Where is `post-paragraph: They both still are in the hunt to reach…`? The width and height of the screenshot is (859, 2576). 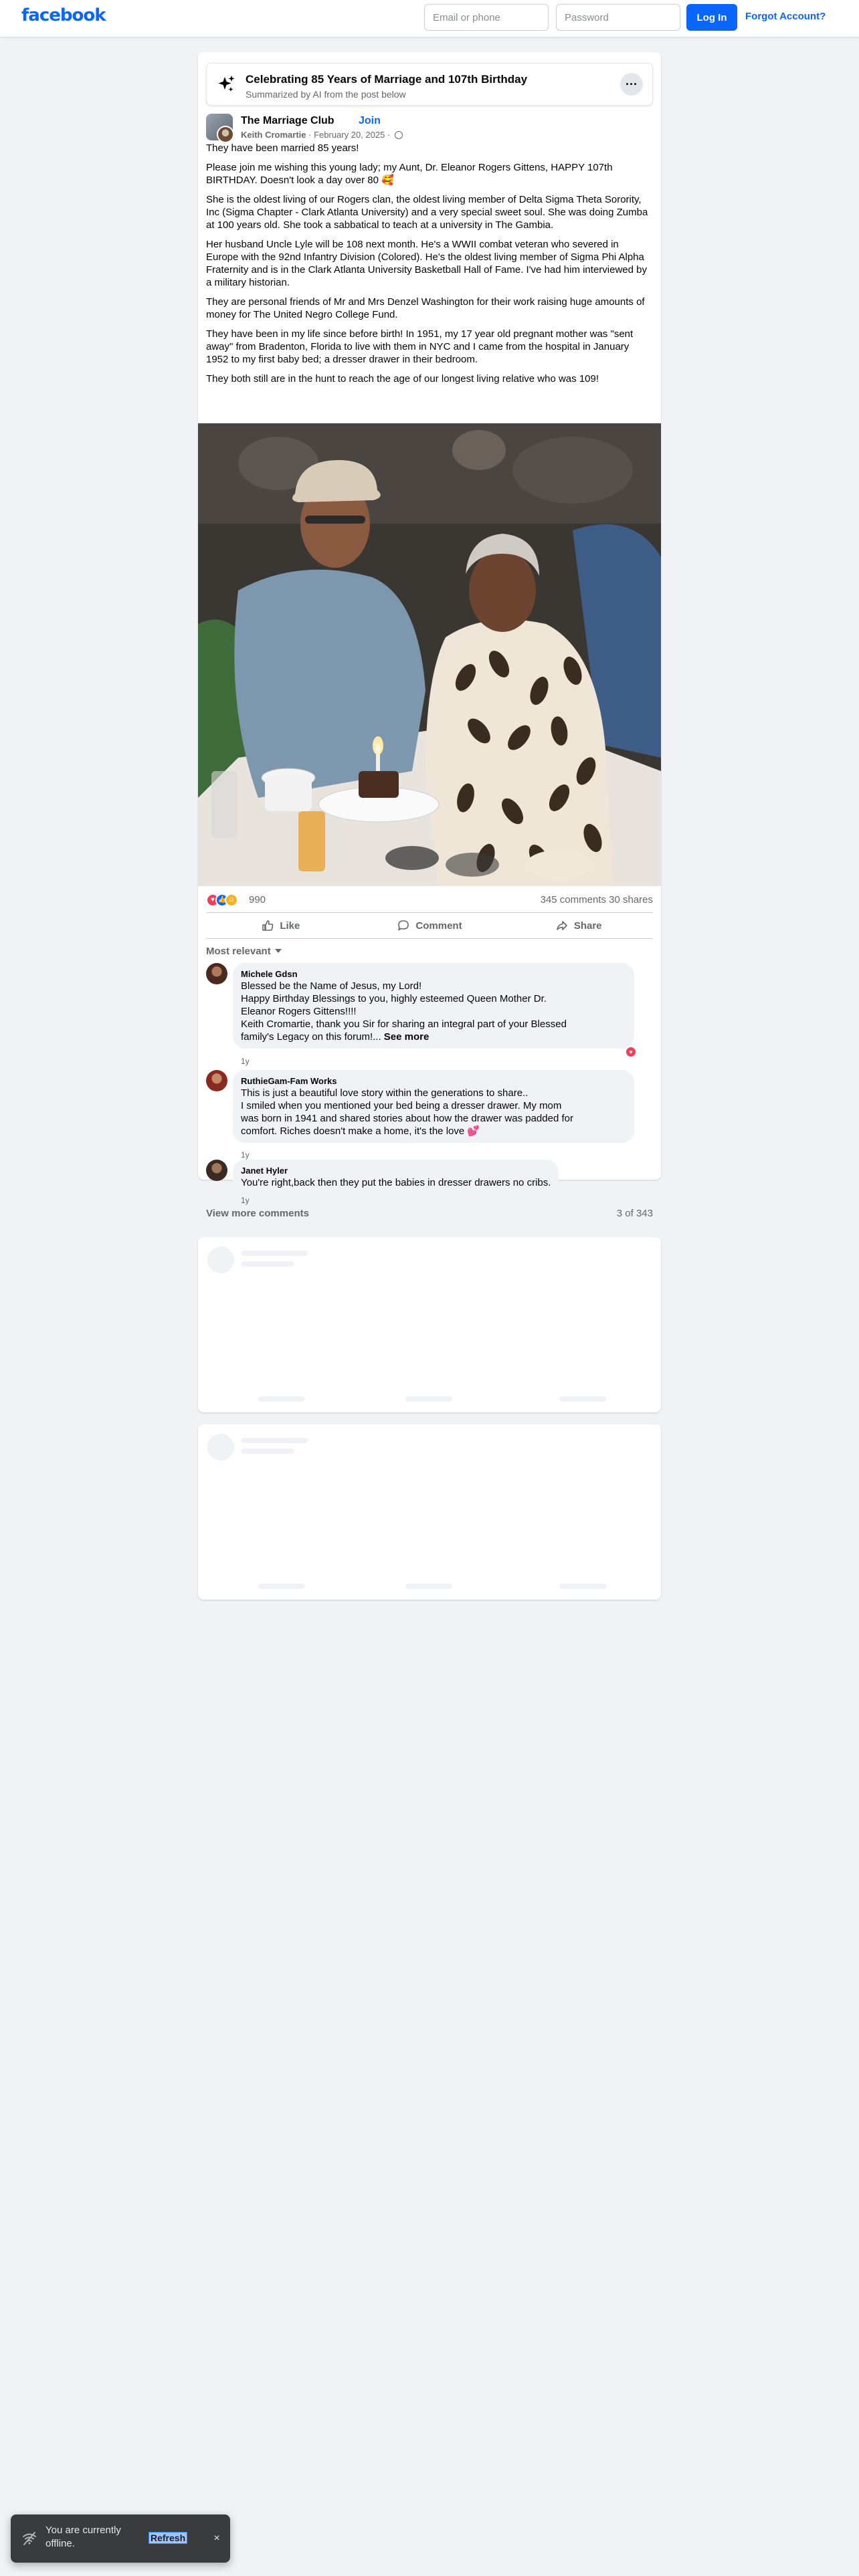
post-paragraph: They both still are in the hunt to reach… is located at coordinates (402, 379).